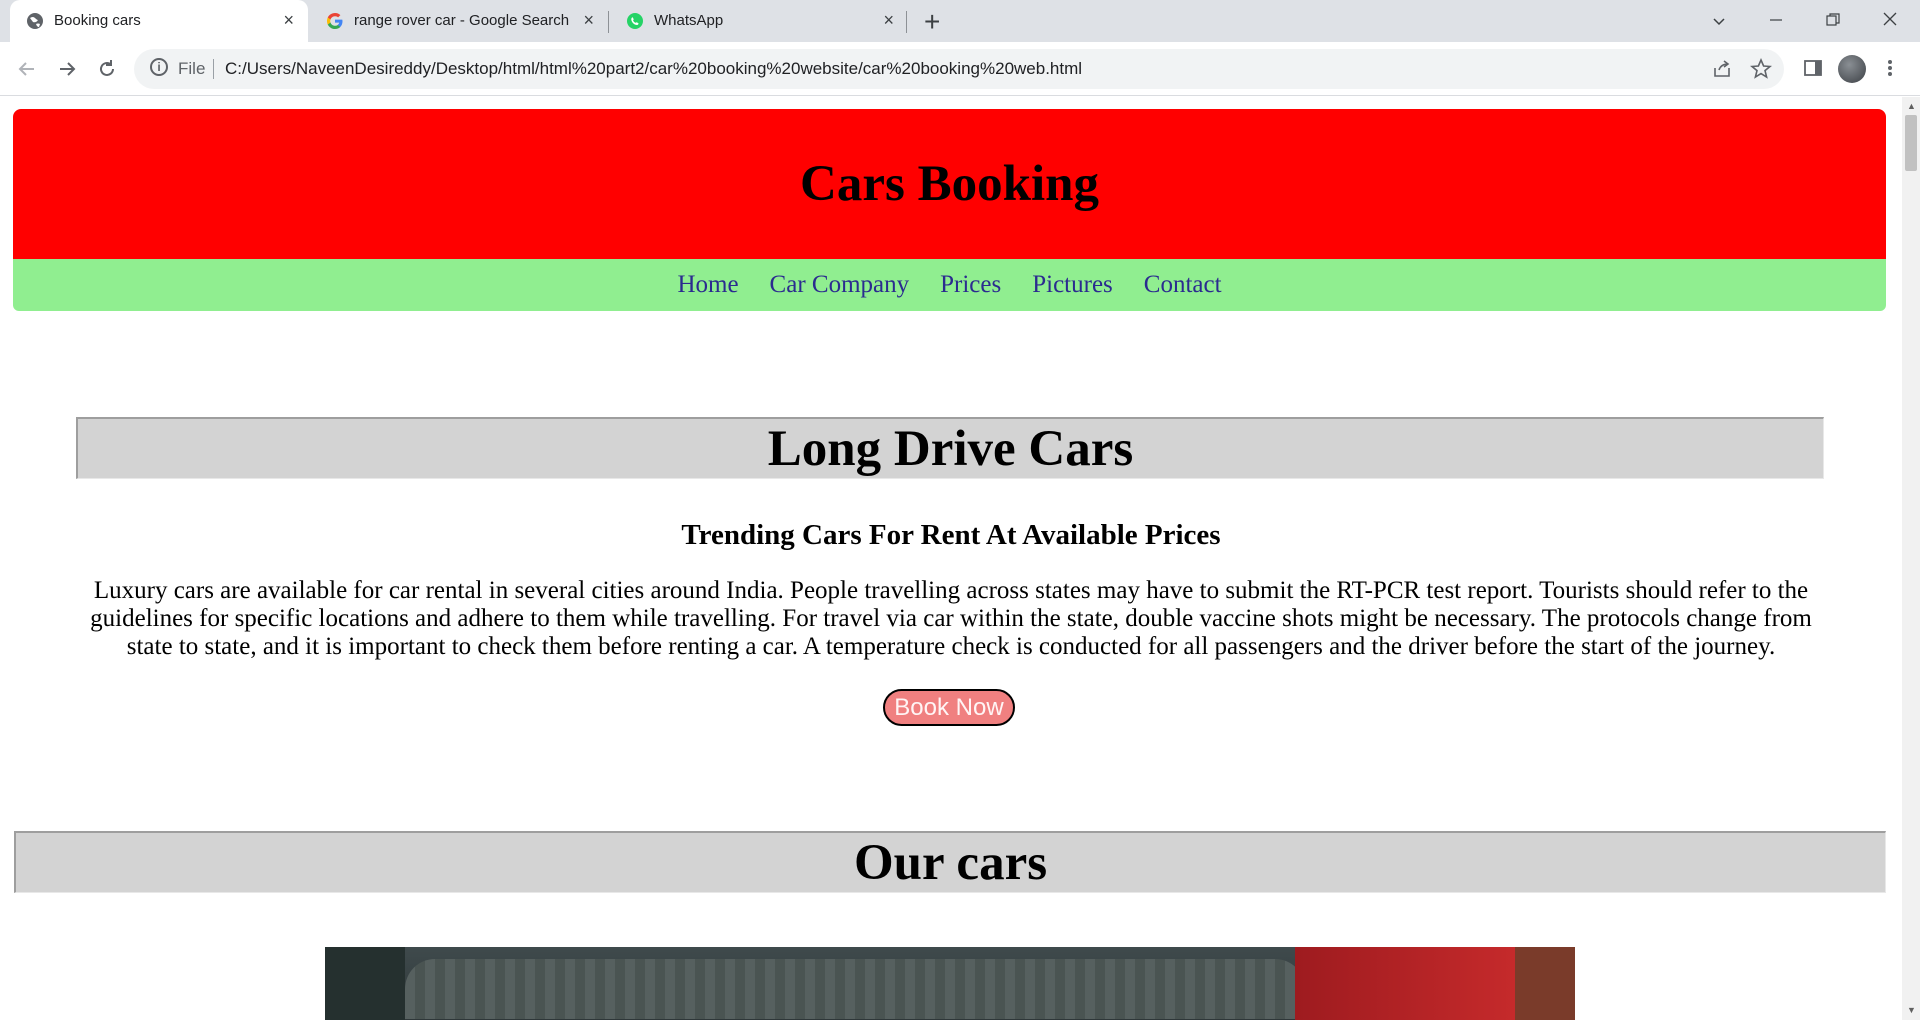 The width and height of the screenshot is (1920, 1020). I want to click on close-window-icon, so click(1890, 19).